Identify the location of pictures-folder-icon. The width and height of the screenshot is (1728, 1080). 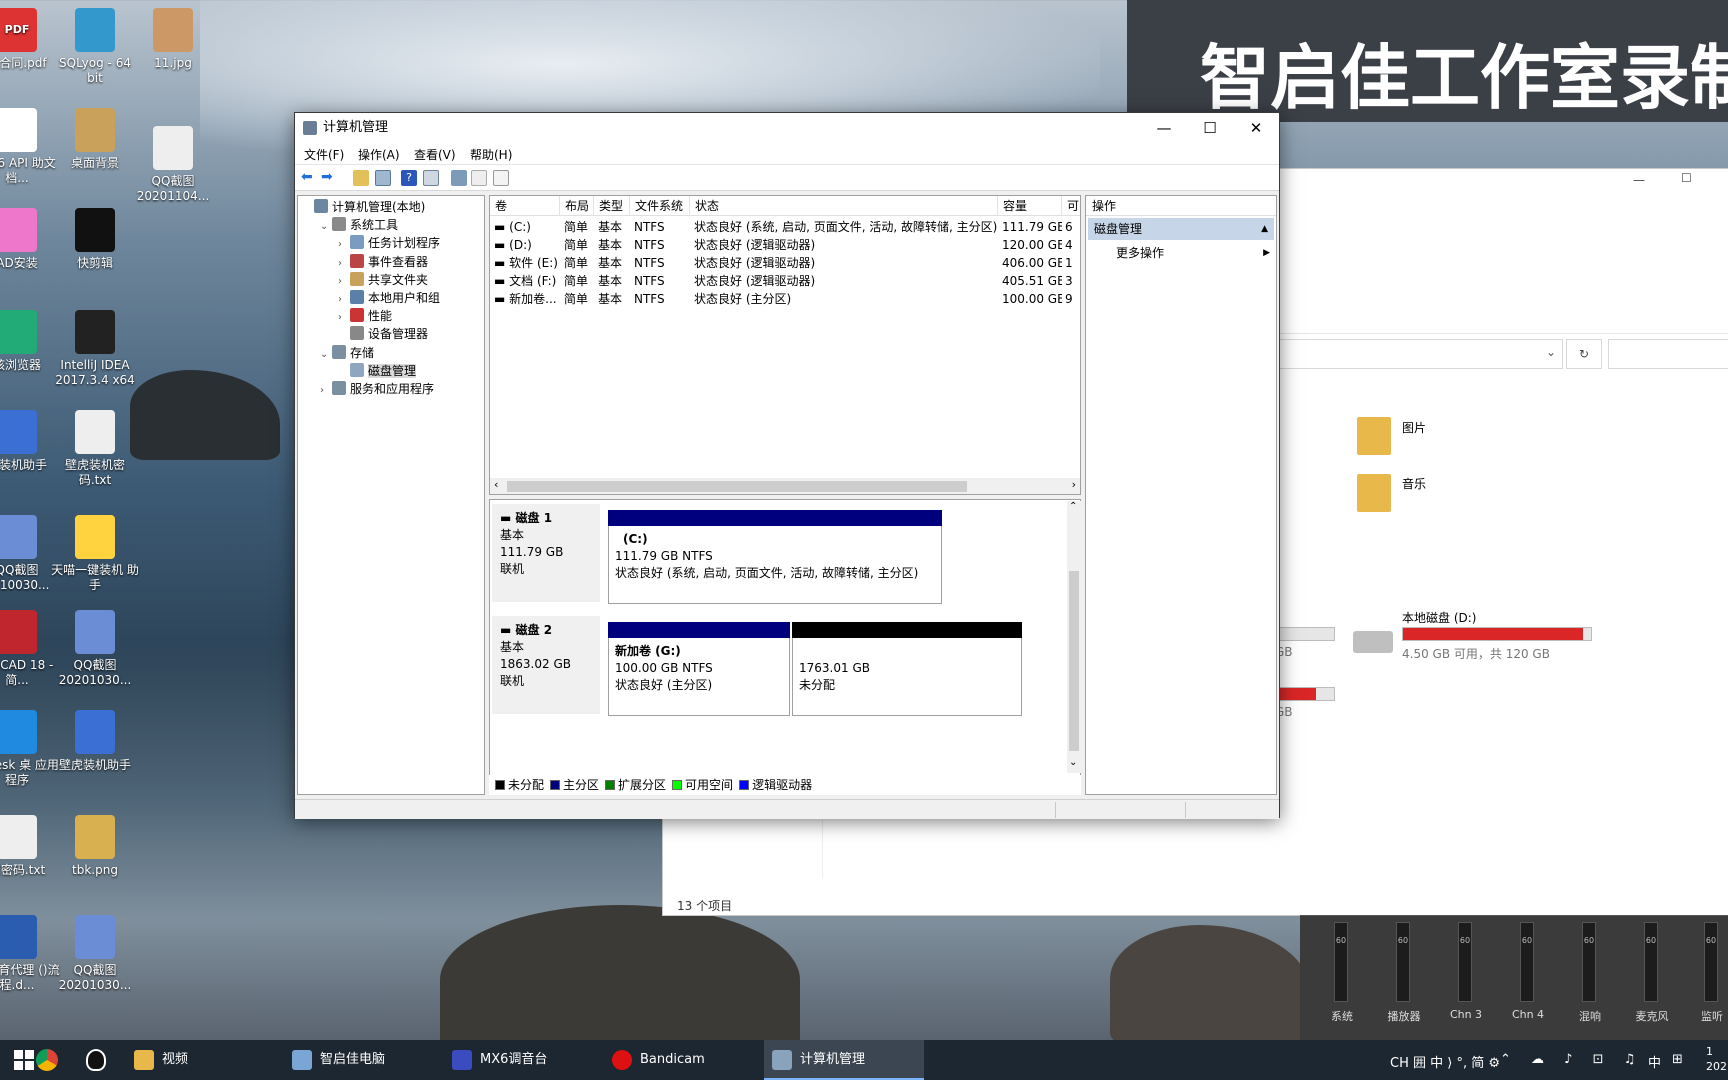
(1374, 436).